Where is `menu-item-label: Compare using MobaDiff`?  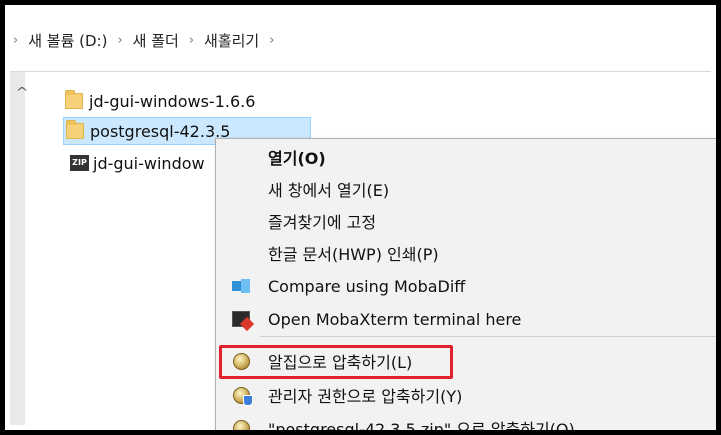
menu-item-label: Compare using MobaDiff is located at coordinates (367, 286).